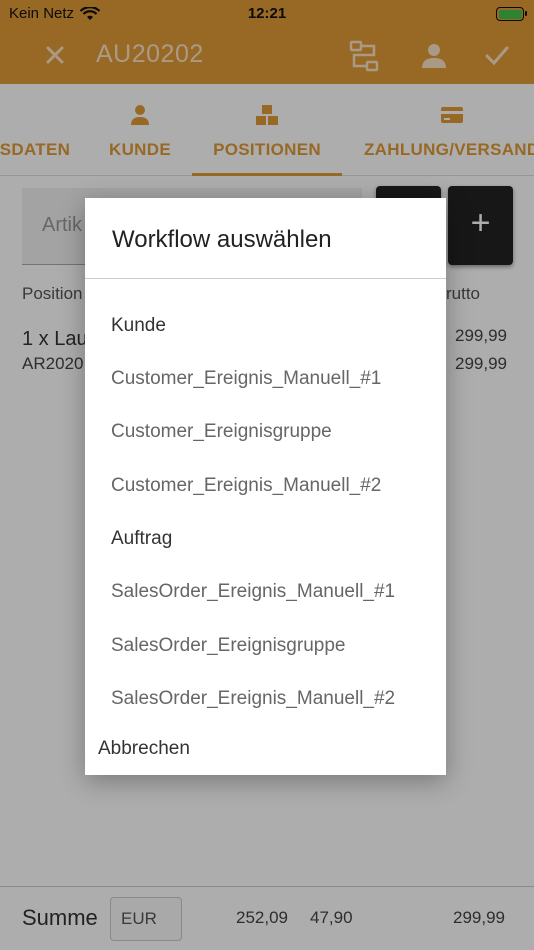  Describe the element at coordinates (246, 486) in the screenshot. I see `option-customer-manual-2: Customer_Ereignis_Manuell_#2` at that location.